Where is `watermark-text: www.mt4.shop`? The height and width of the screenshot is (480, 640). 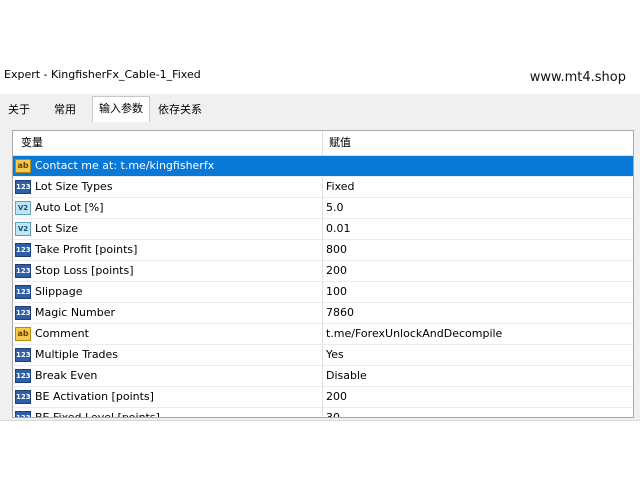
watermark-text: www.mt4.shop is located at coordinates (577, 77).